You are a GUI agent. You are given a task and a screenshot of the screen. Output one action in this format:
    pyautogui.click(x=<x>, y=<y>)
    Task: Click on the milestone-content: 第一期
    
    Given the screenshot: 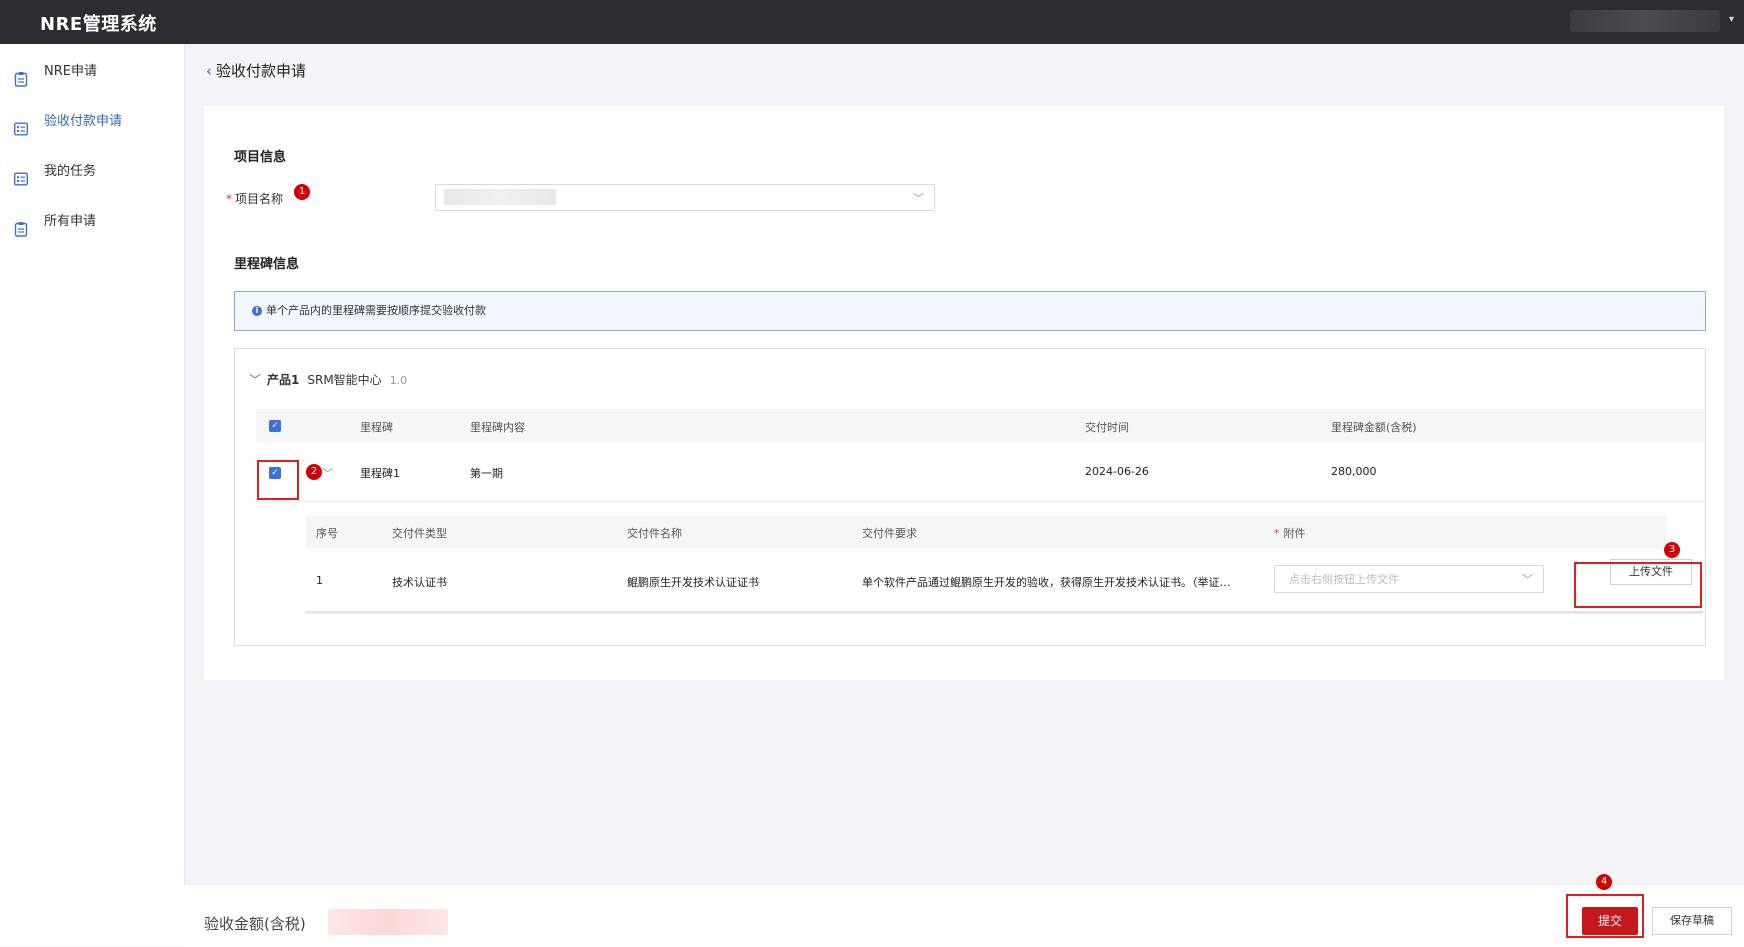 What is the action you would take?
    pyautogui.click(x=486, y=473)
    